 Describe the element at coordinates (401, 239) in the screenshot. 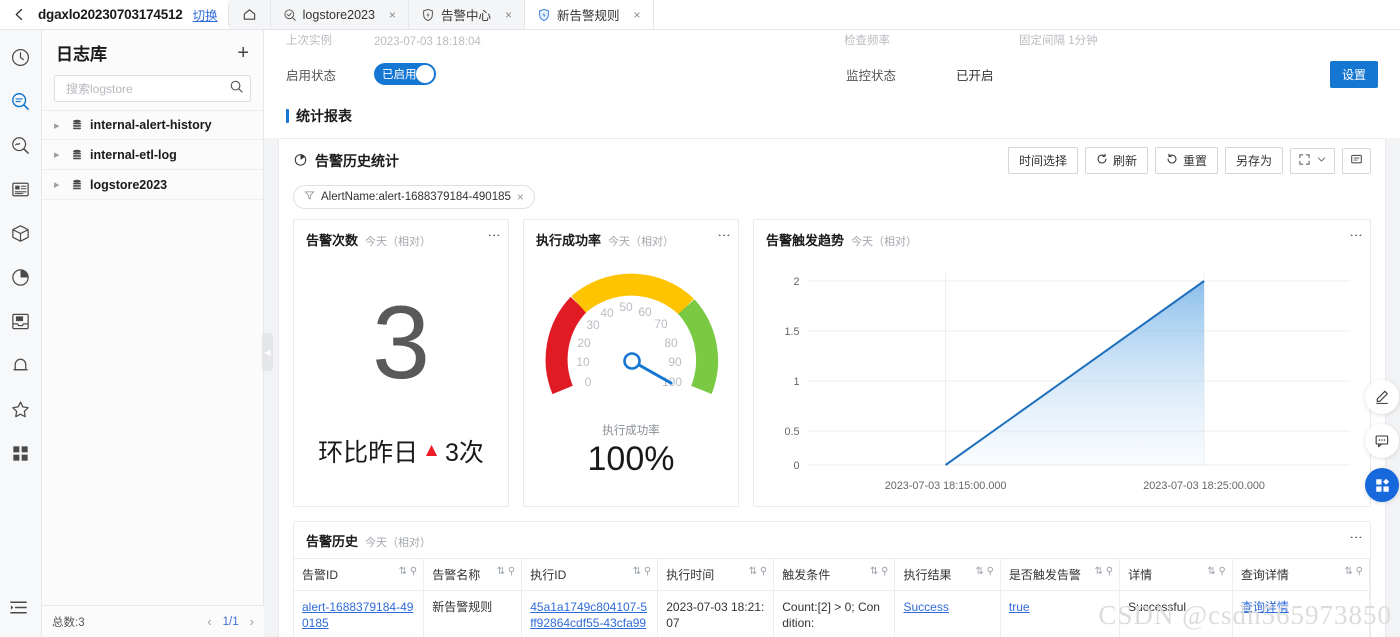

I see `card-header: 告警次数 今天（相对）` at that location.